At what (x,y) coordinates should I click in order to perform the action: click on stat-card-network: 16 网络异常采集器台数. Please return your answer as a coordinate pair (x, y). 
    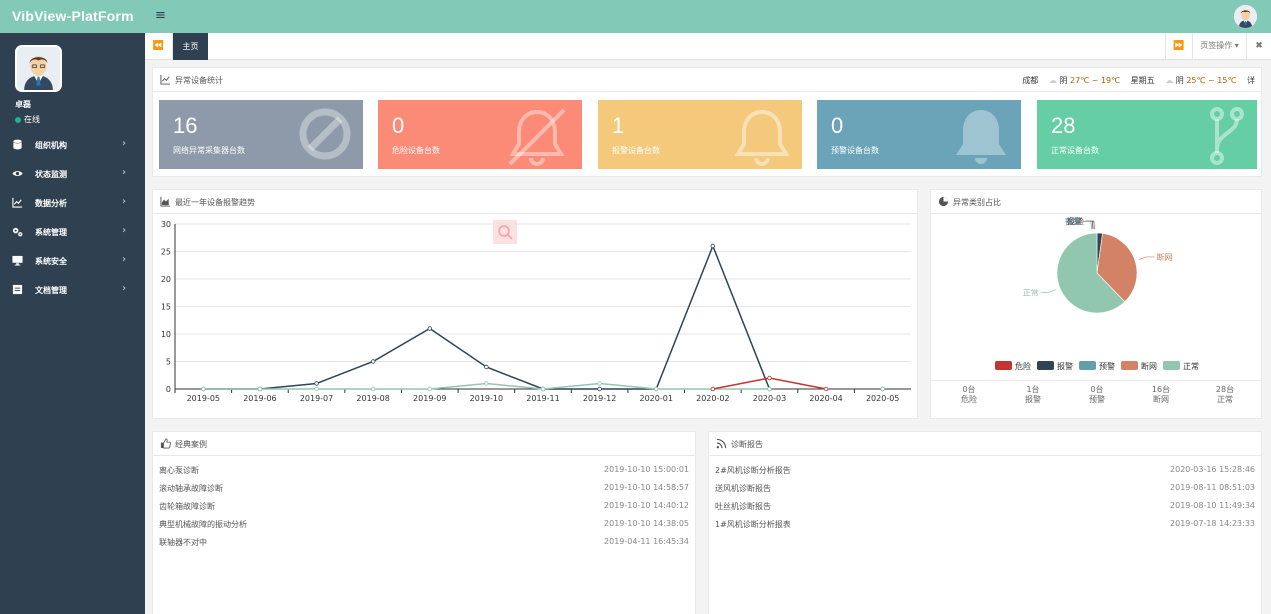
    Looking at the image, I should click on (261, 134).